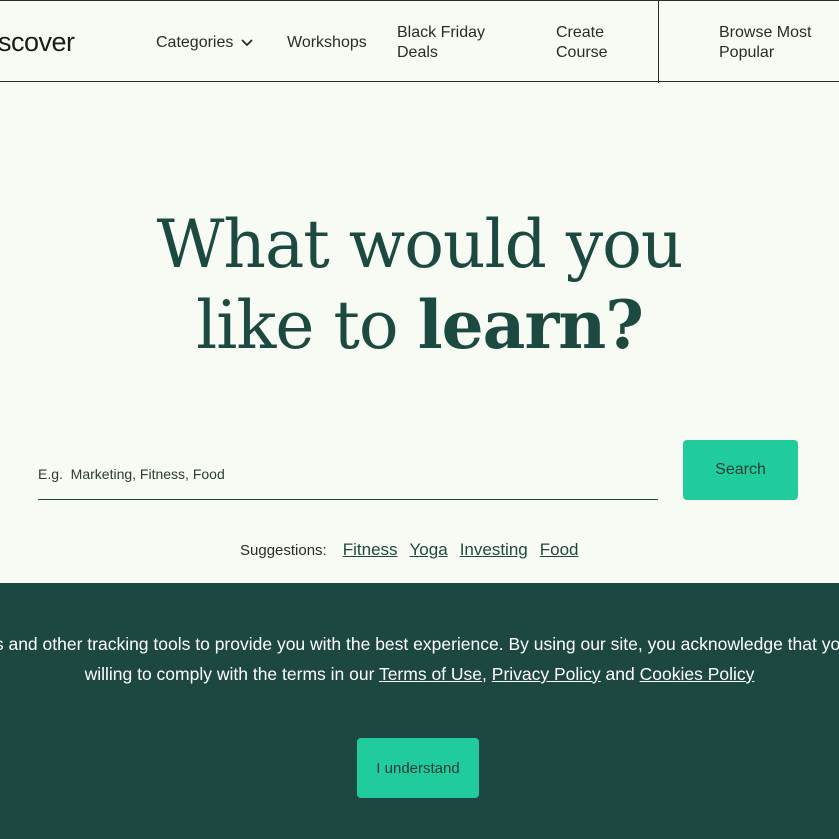  I want to click on nav-categories: Categories, so click(205, 43).